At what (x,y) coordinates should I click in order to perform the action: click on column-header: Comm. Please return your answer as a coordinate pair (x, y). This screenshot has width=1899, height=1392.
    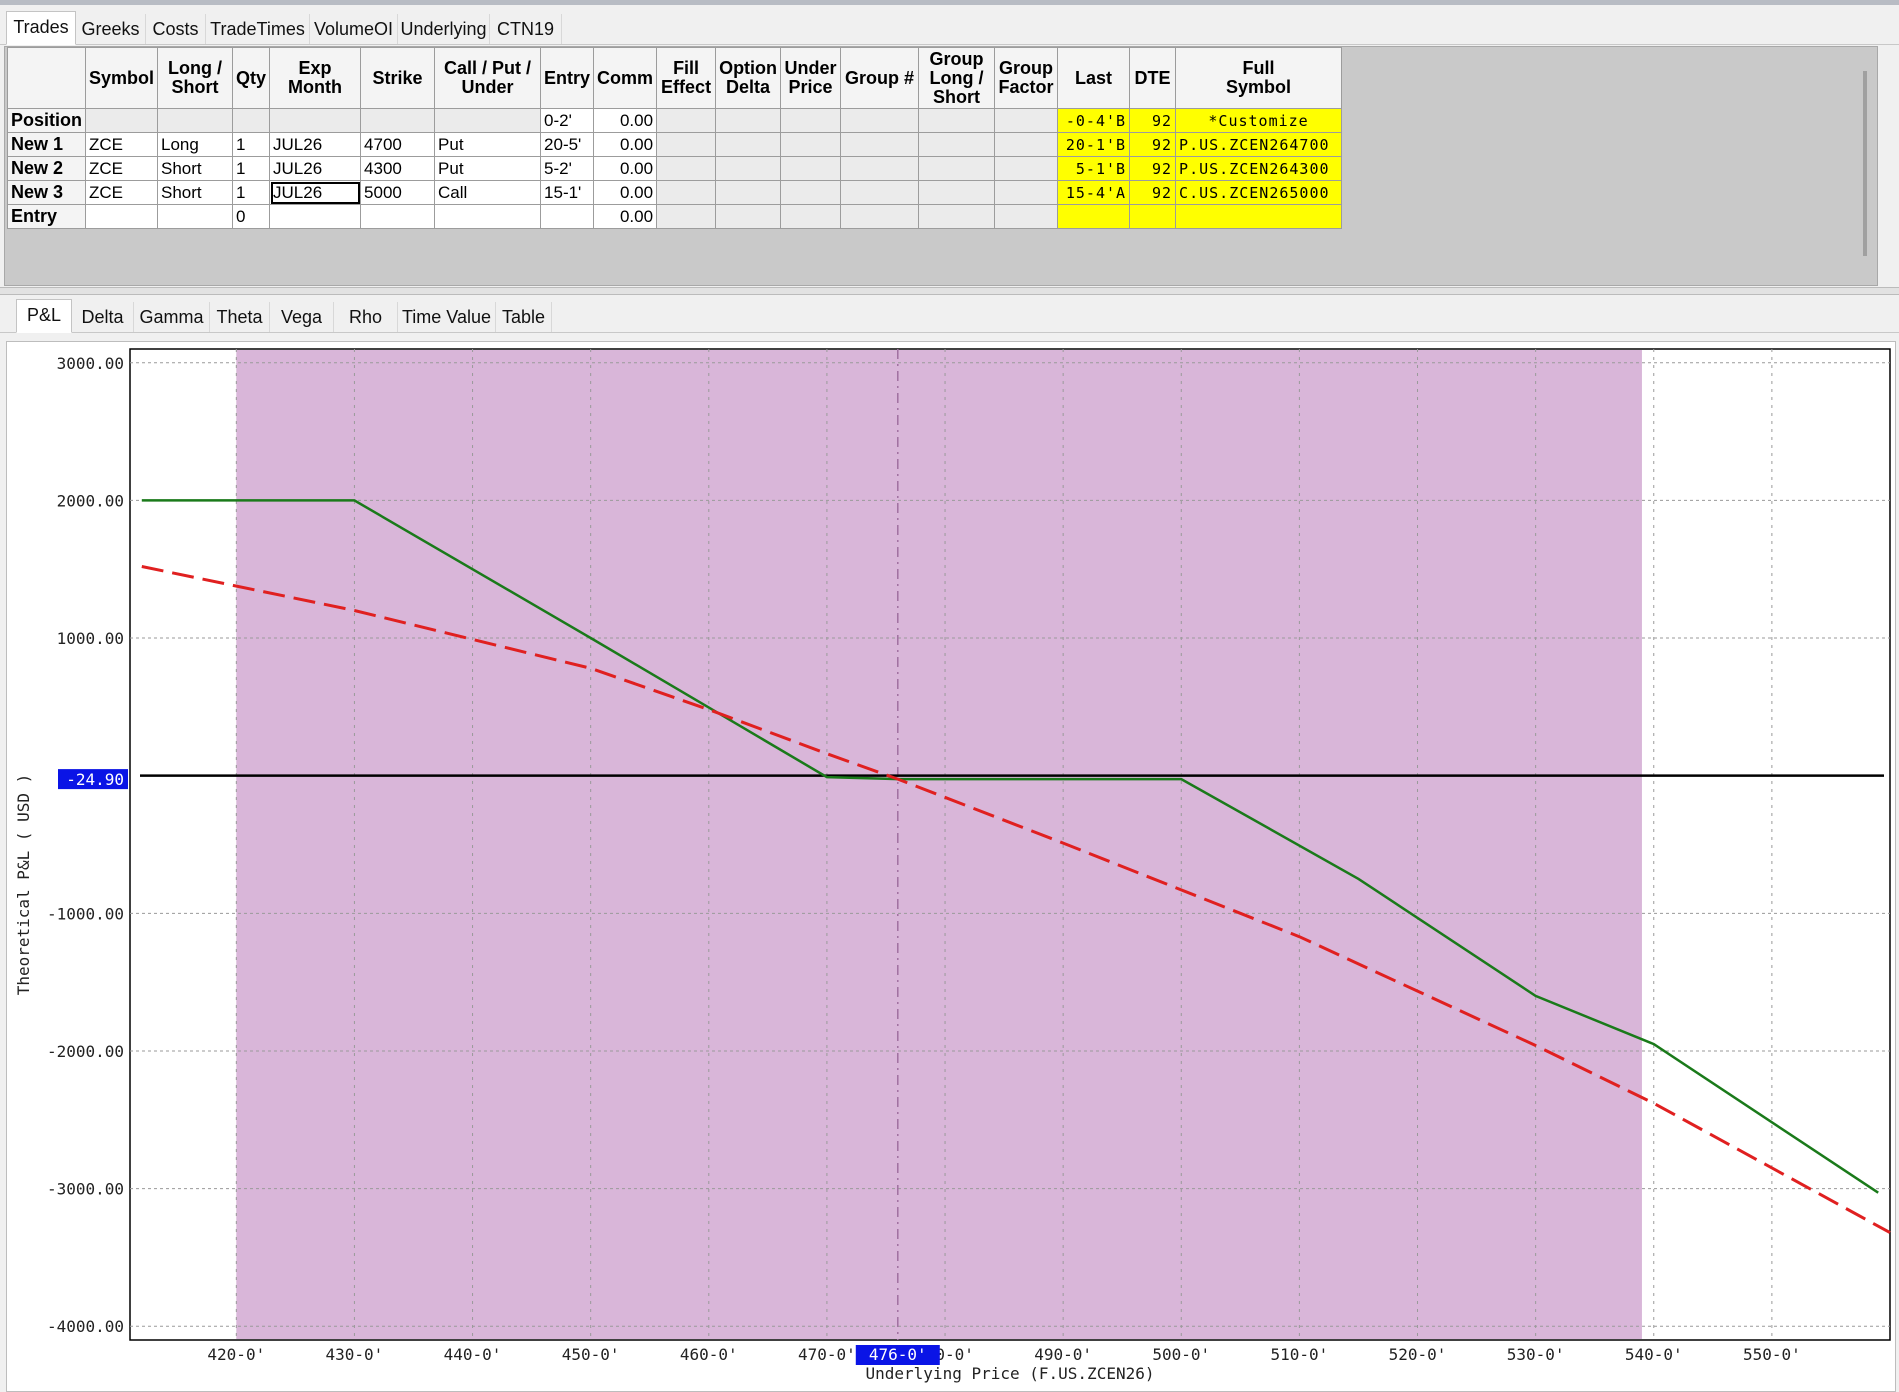
    Looking at the image, I should click on (625, 78).